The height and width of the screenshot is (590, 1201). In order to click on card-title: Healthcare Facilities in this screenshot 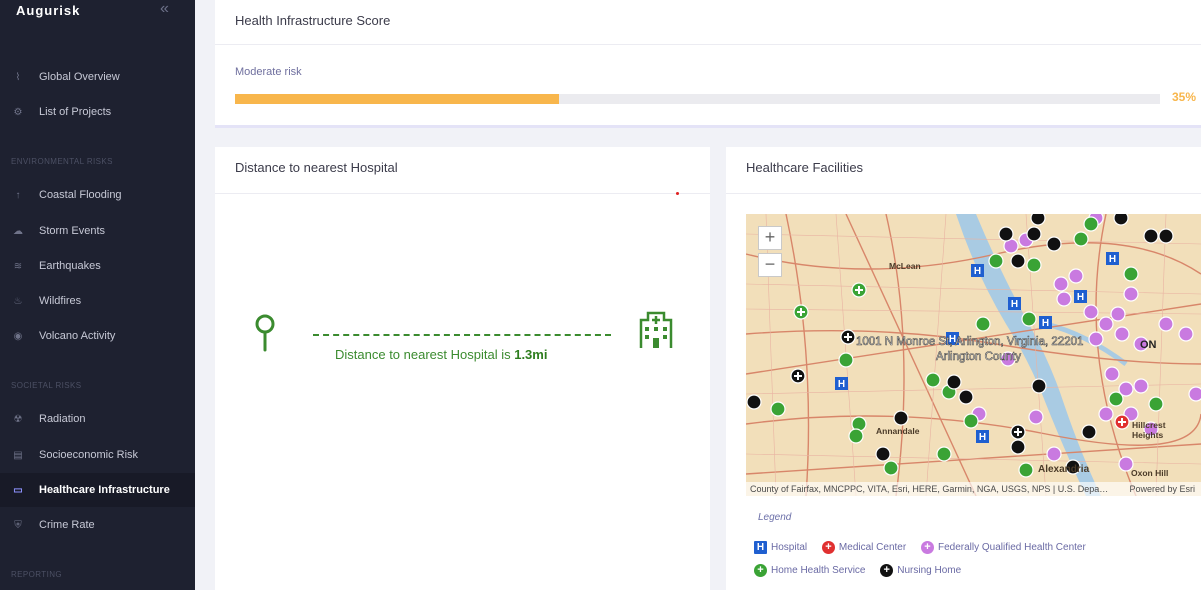, I will do `click(805, 167)`.